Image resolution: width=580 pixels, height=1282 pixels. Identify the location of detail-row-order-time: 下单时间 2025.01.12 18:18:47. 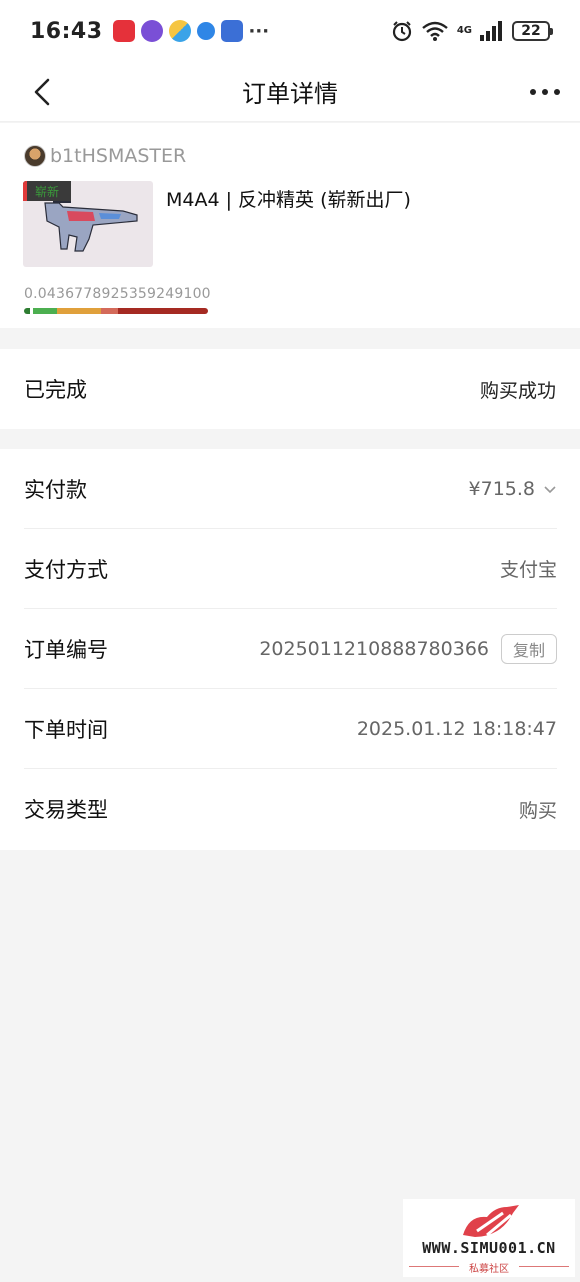
(290, 729).